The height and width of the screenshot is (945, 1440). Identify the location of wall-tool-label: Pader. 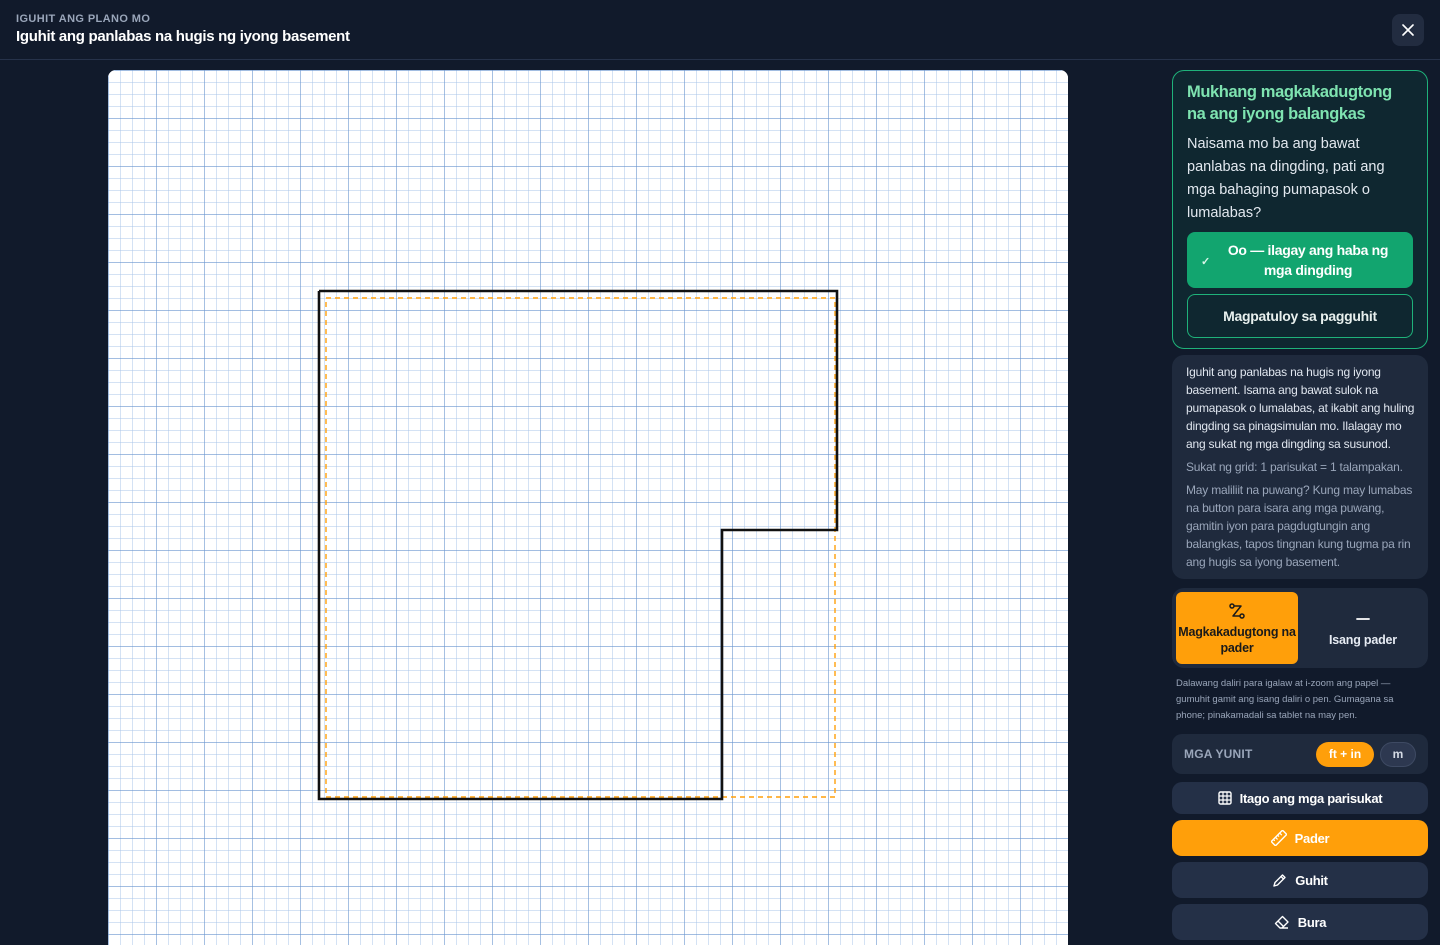
(1312, 838).